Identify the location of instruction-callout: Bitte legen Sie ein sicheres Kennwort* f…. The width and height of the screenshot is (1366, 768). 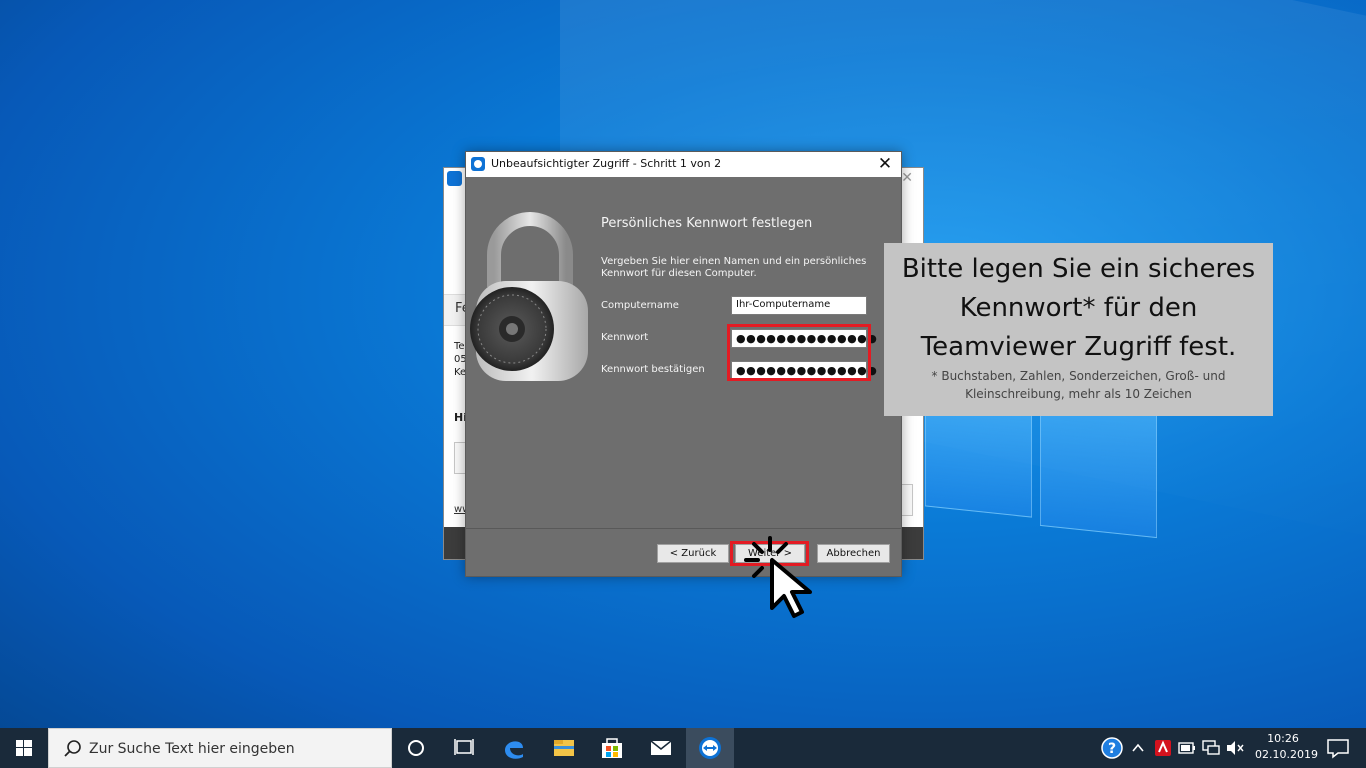
(1078, 329).